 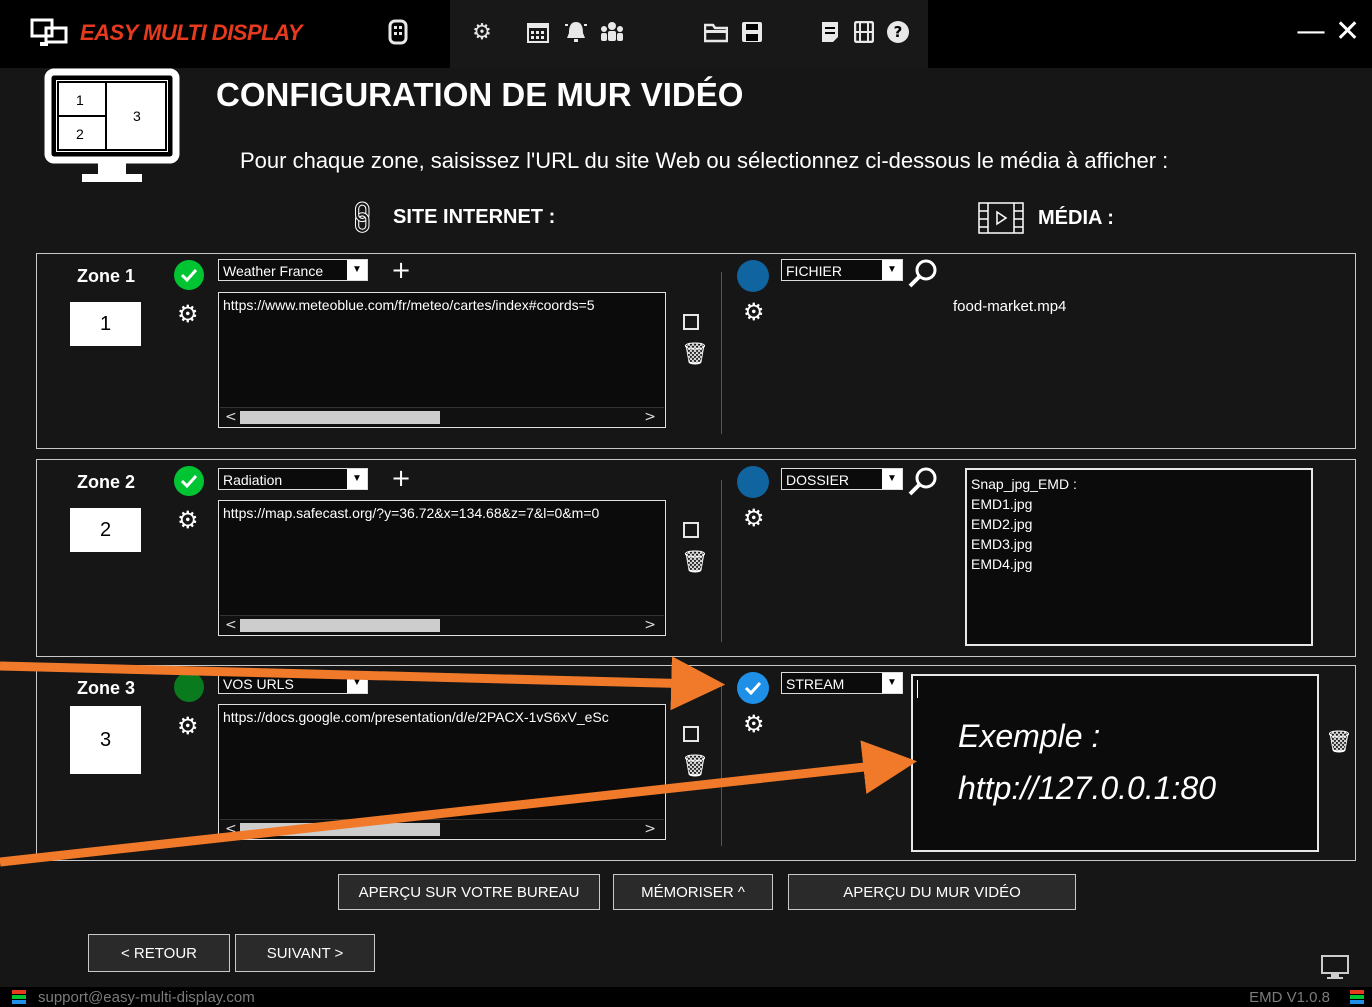 I want to click on folder-item: EMD4.jpg, so click(x=1002, y=564).